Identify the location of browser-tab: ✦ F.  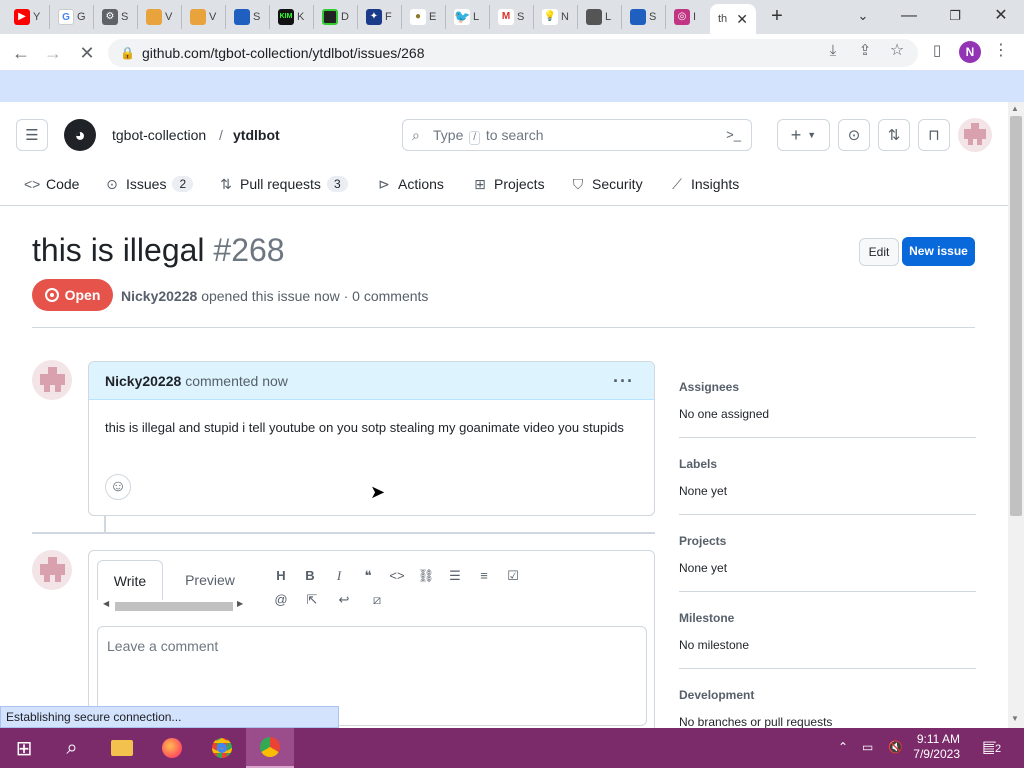
(380, 17).